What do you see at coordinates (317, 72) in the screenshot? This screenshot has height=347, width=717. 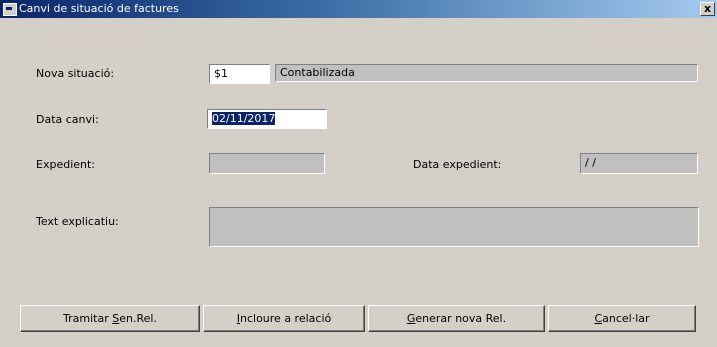 I see `nova-situacio-description-value: Contabilizada` at bounding box center [317, 72].